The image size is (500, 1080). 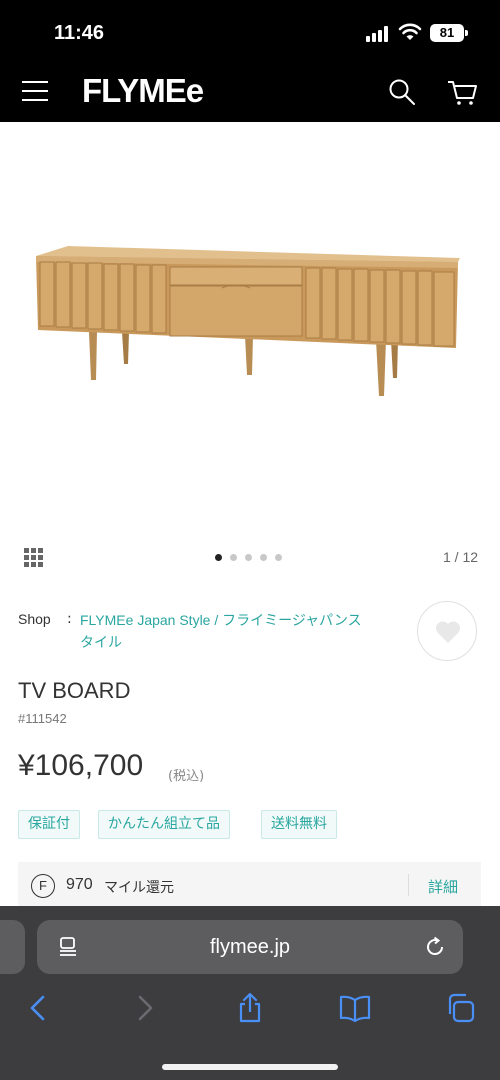 What do you see at coordinates (79, 33) in the screenshot?
I see `status-time: 11:46` at bounding box center [79, 33].